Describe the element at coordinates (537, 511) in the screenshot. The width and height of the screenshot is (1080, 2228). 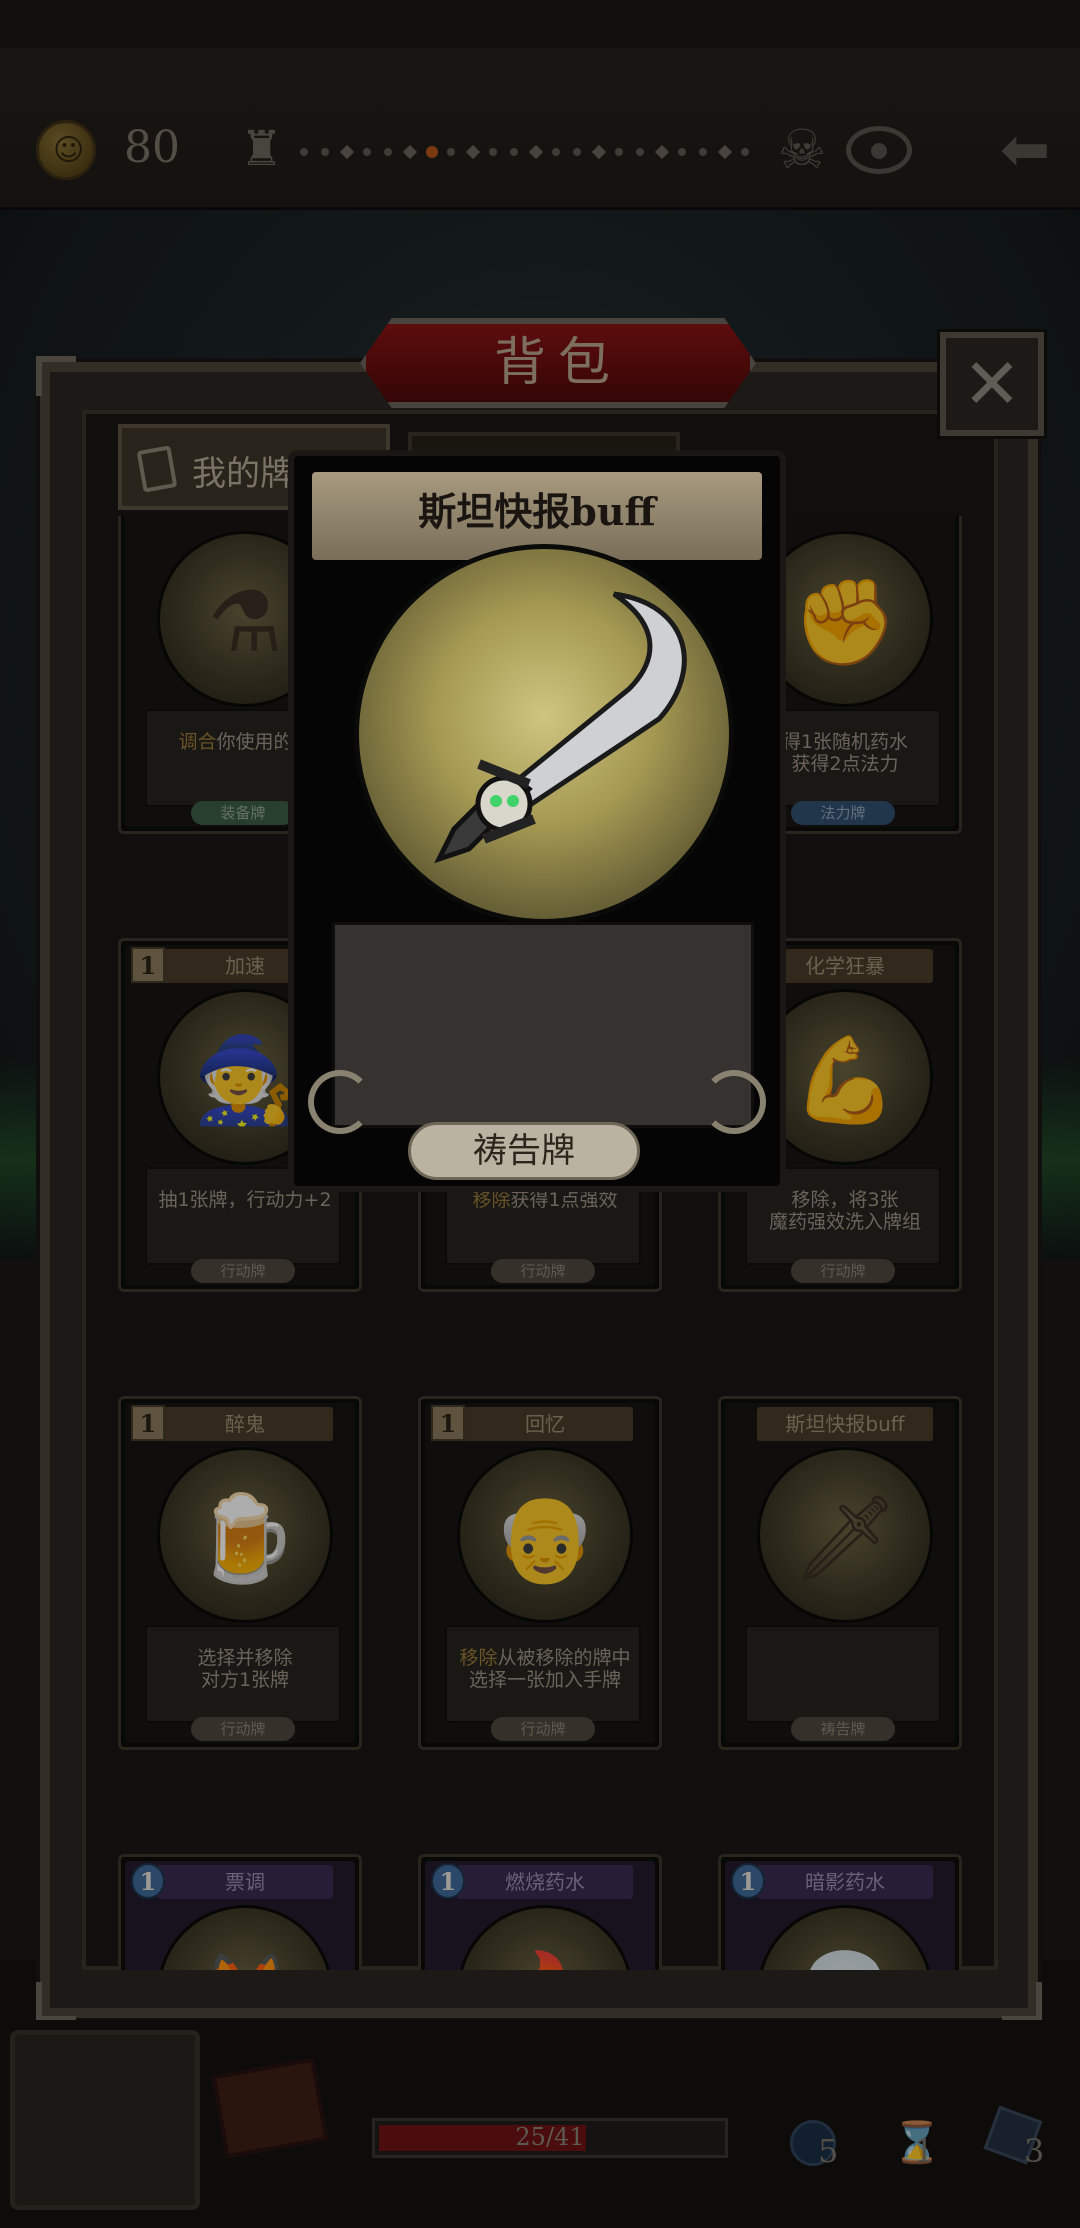
I see `card-preview-name: 斯坦快报buff` at that location.